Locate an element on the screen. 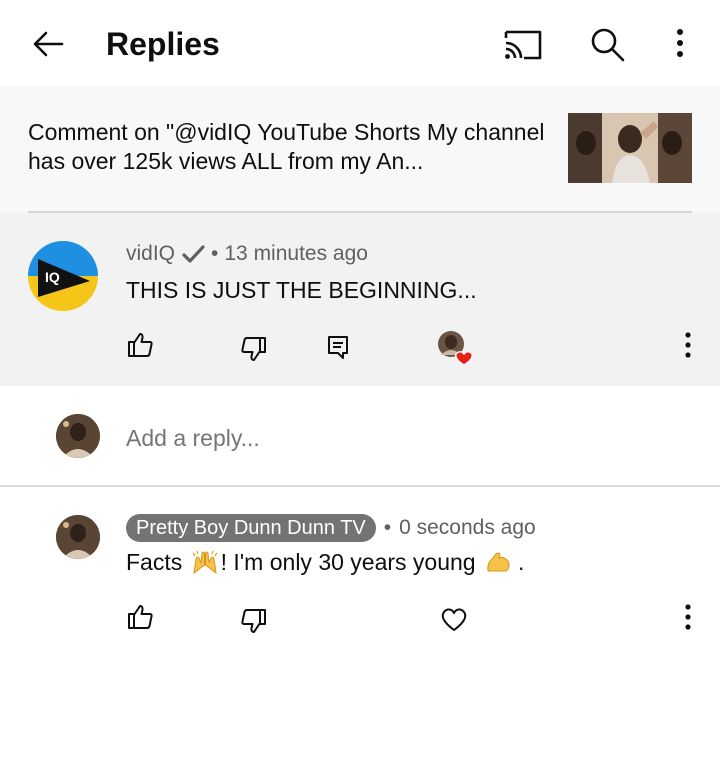  creator-heart is located at coordinates (456, 349).